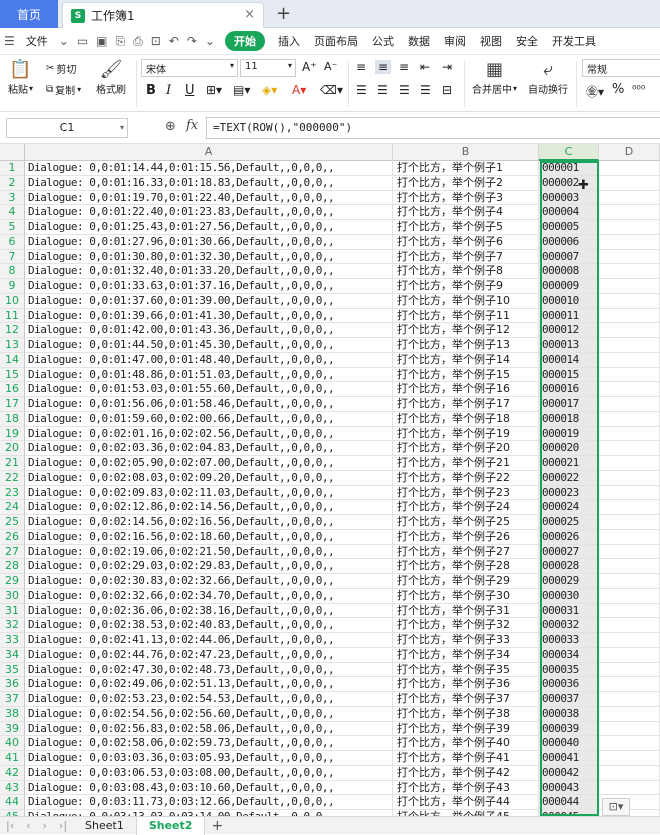 This screenshot has width=660, height=835. I want to click on row-header: 11, so click(12, 316).